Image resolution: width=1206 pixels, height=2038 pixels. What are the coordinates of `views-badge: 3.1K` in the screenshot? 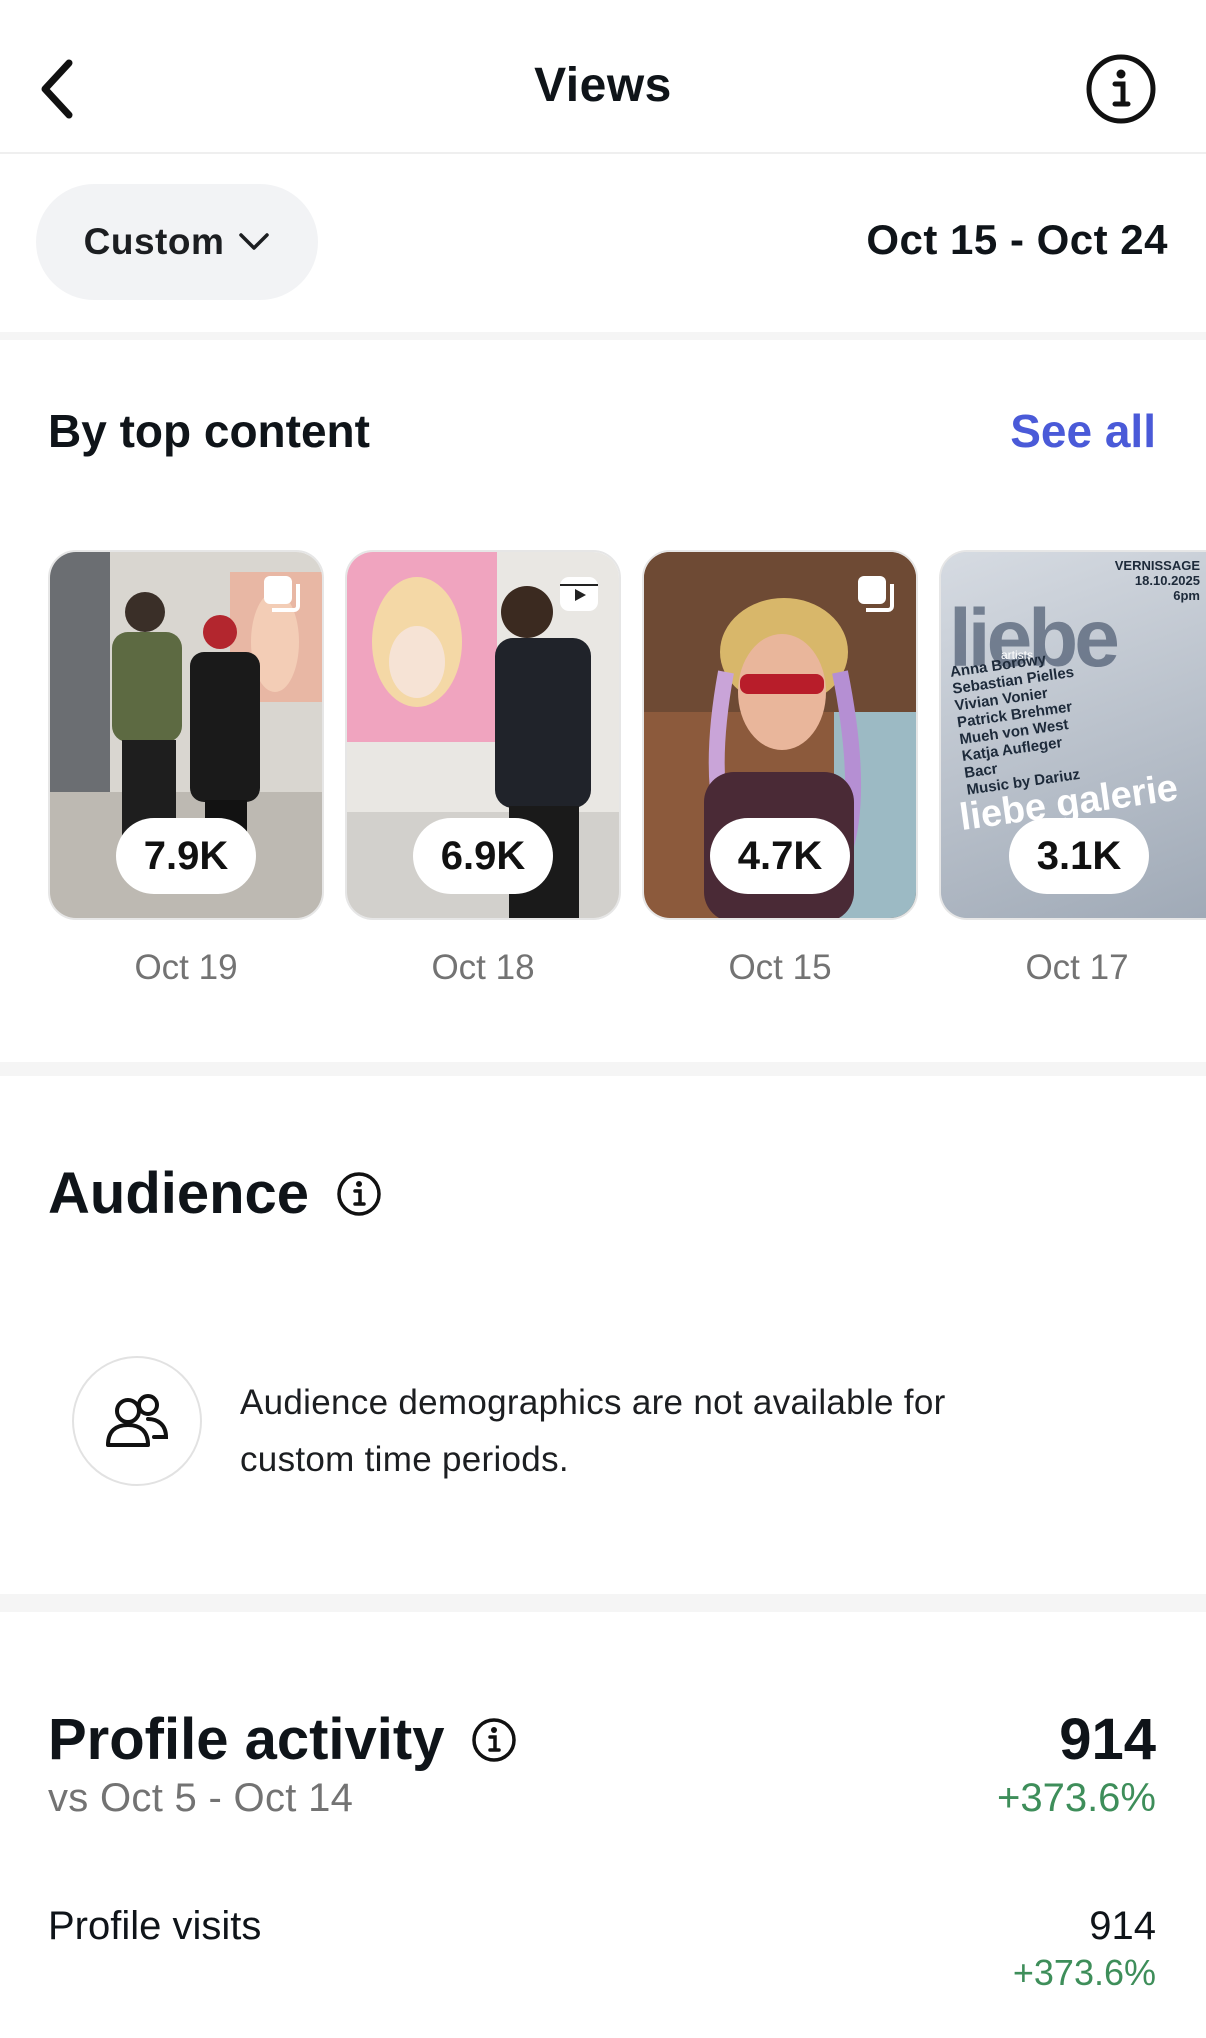 It's located at (1079, 856).